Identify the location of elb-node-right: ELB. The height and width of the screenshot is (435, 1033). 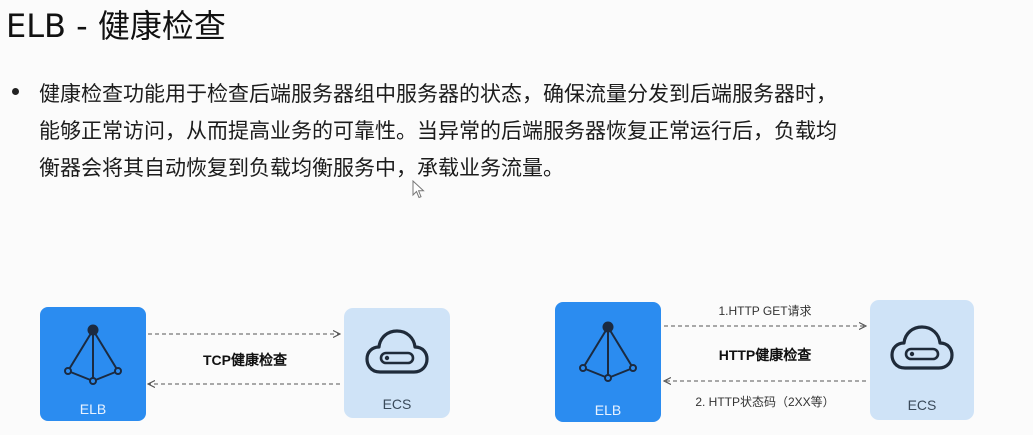
(608, 362).